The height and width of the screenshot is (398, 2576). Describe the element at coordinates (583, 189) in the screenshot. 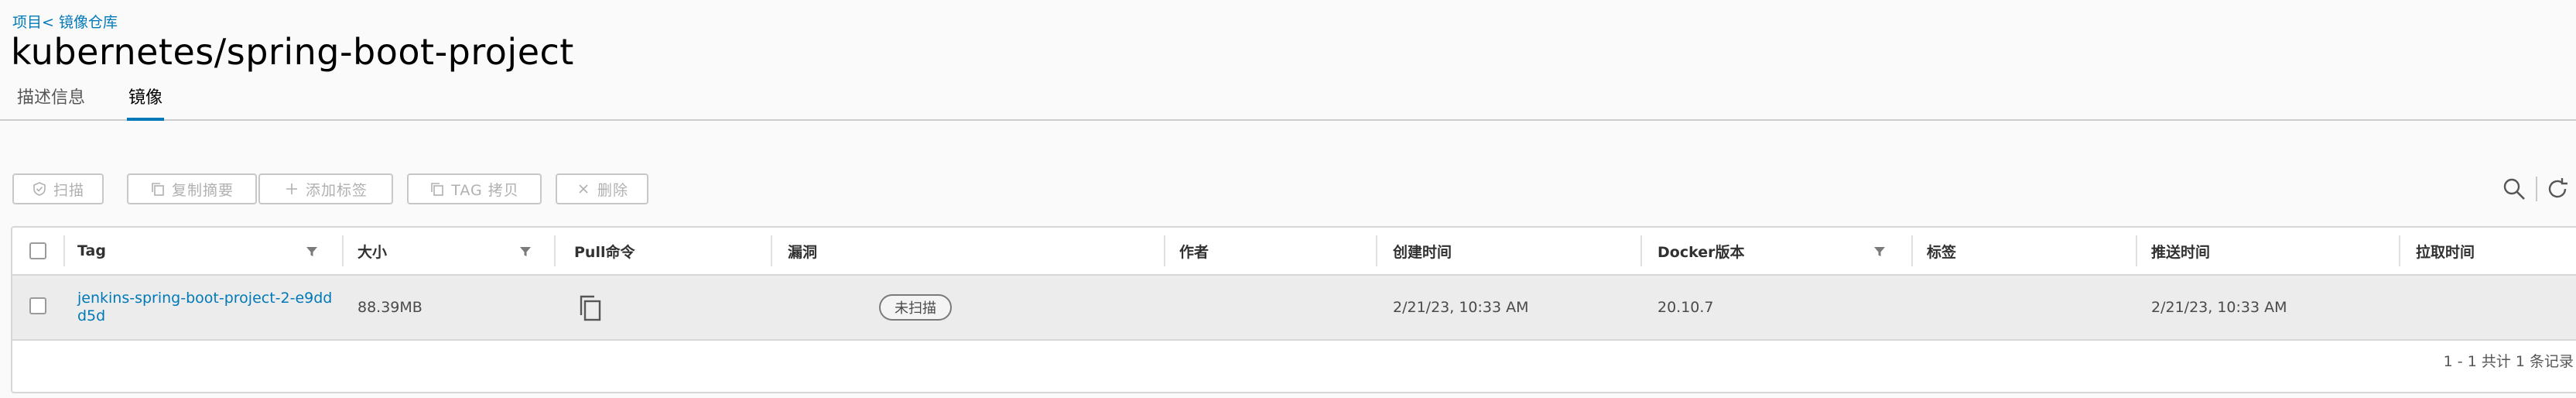

I see `close-icon` at that location.